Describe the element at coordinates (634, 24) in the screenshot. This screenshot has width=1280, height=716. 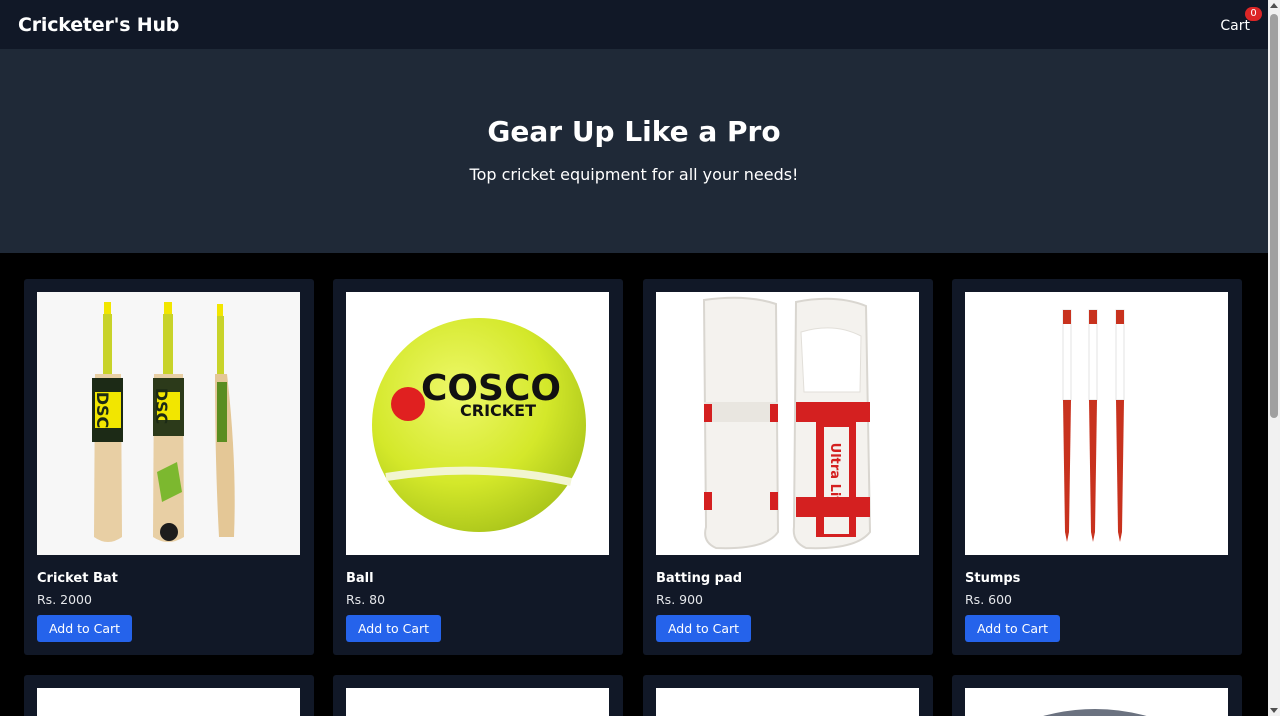
I see `navbar: Cricketer's Hub Cart 0` at that location.